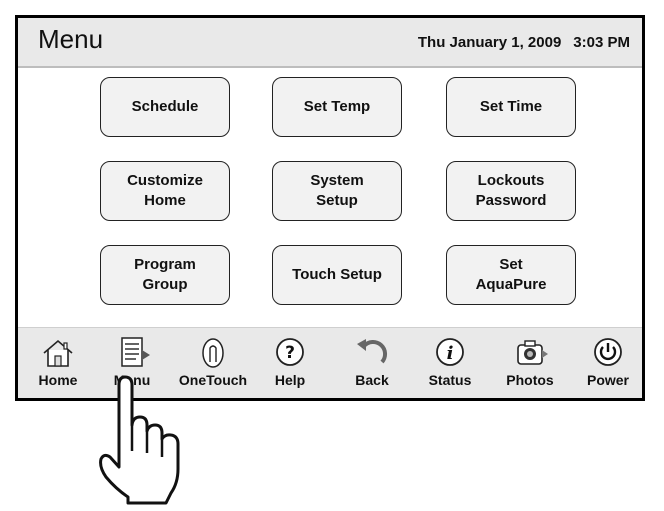 This screenshot has height=511, width=664. Describe the element at coordinates (511, 107) in the screenshot. I see `set-time-button: Set Time` at that location.